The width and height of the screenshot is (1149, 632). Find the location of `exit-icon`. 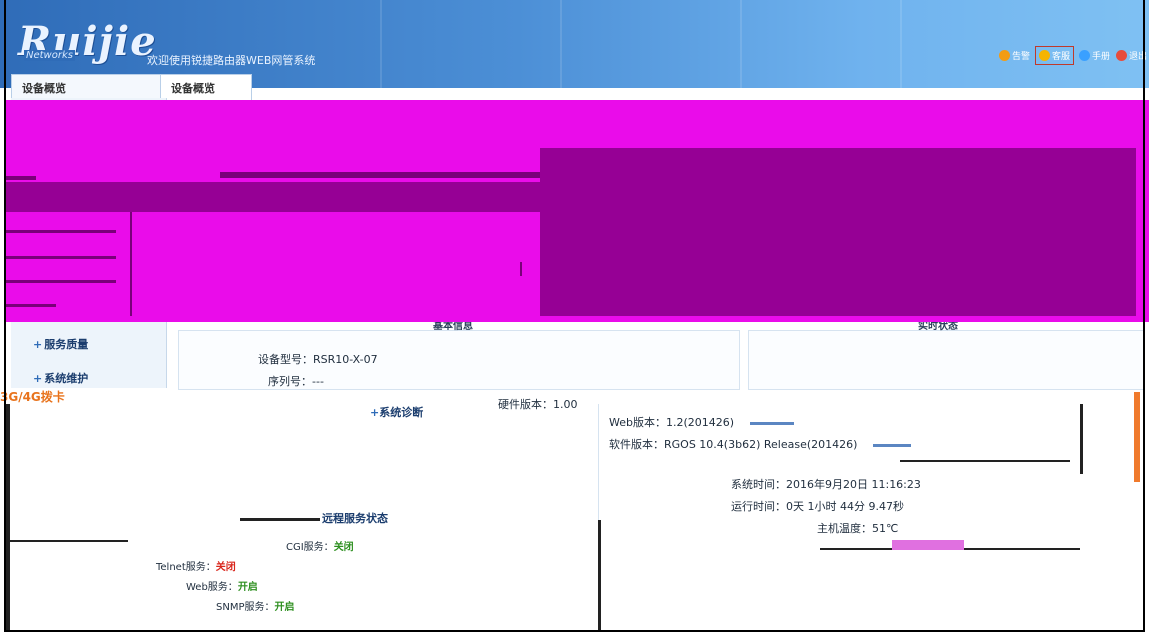

exit-icon is located at coordinates (1121, 55).